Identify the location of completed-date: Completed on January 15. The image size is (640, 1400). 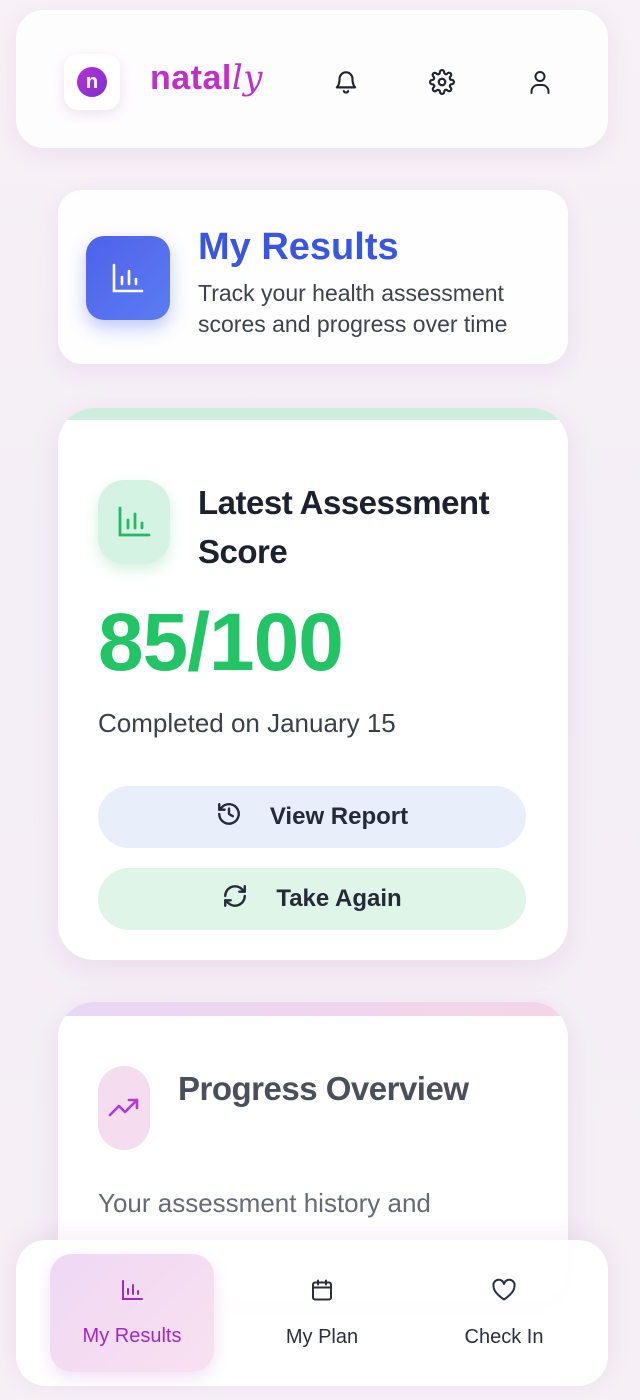
(247, 723).